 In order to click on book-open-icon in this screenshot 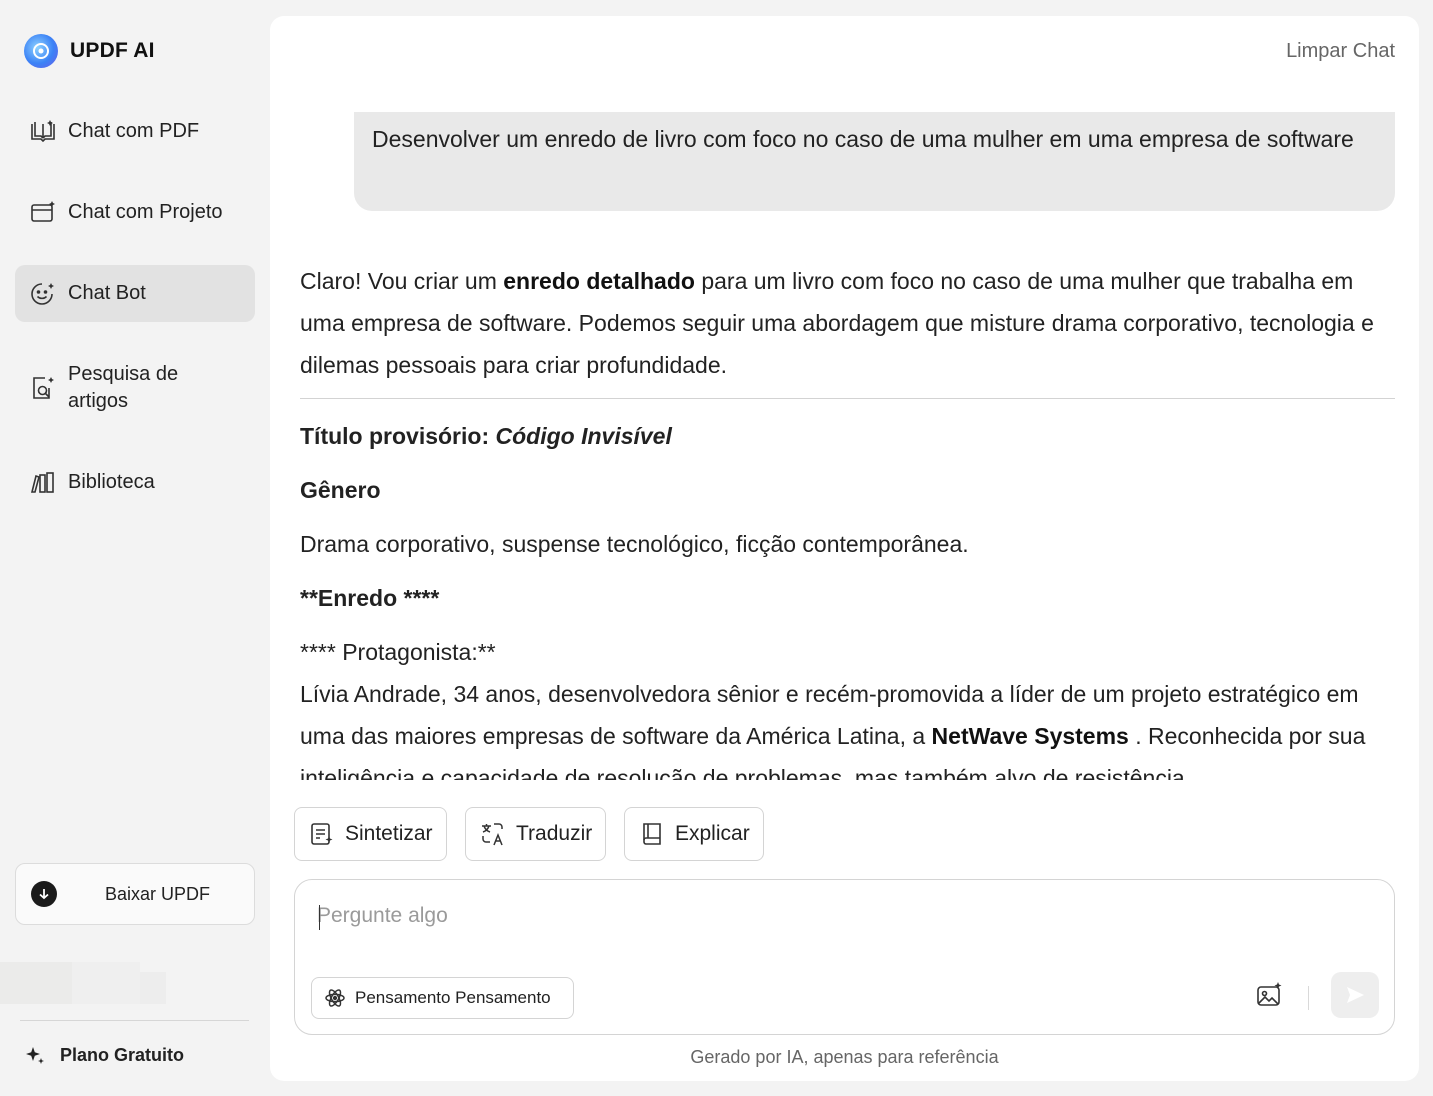, I will do `click(43, 131)`.